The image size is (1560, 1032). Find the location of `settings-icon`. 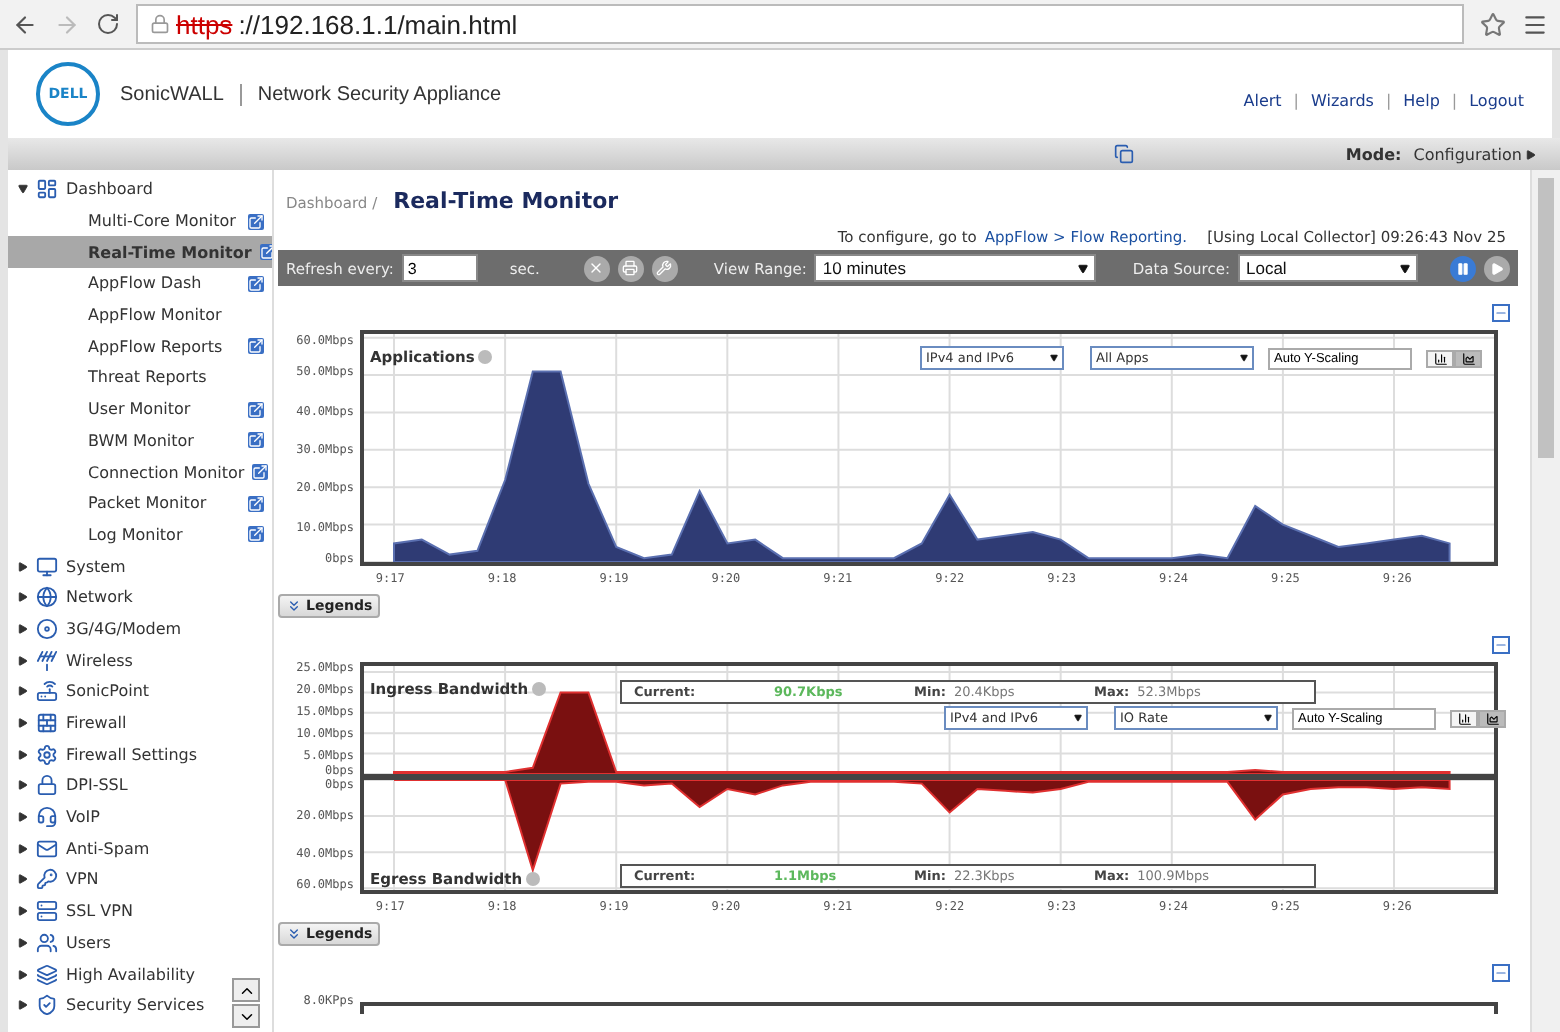

settings-icon is located at coordinates (47, 754).